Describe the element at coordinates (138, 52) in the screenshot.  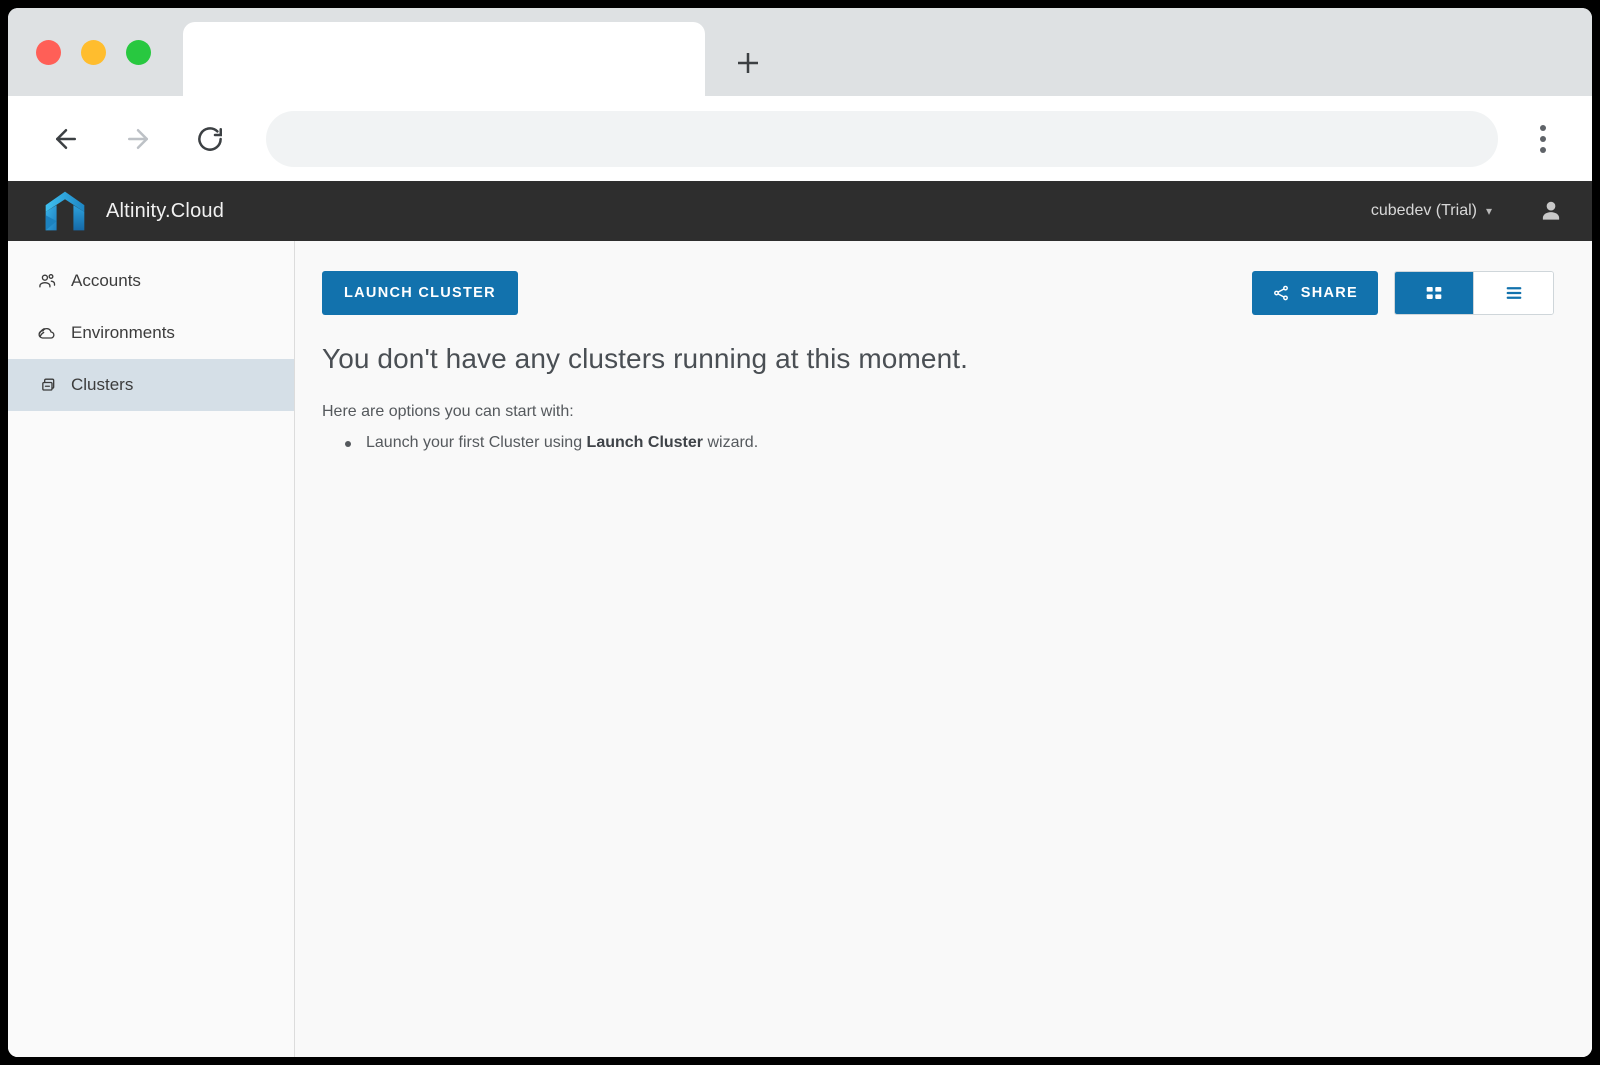
I see `maximize-window-button` at that location.